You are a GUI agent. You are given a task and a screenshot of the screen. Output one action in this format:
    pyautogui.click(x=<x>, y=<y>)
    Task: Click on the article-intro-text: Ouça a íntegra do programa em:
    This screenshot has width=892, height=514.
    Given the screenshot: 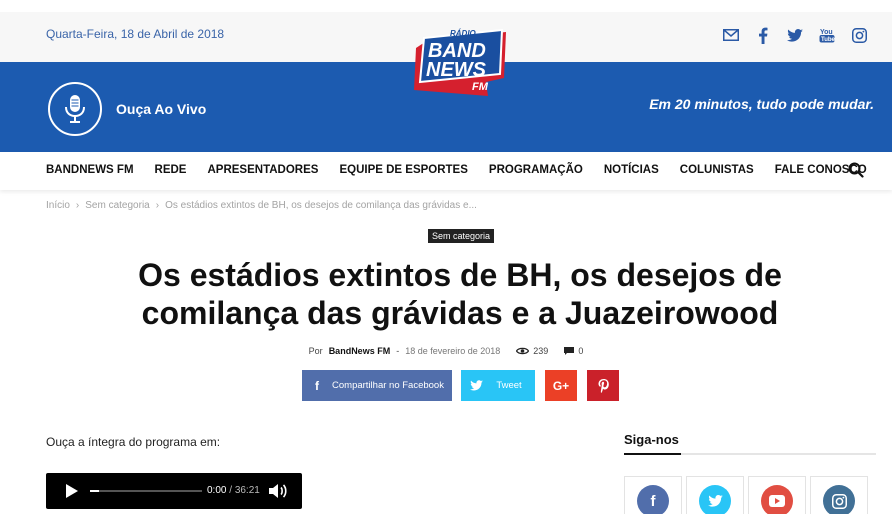 What is the action you would take?
    pyautogui.click(x=133, y=442)
    